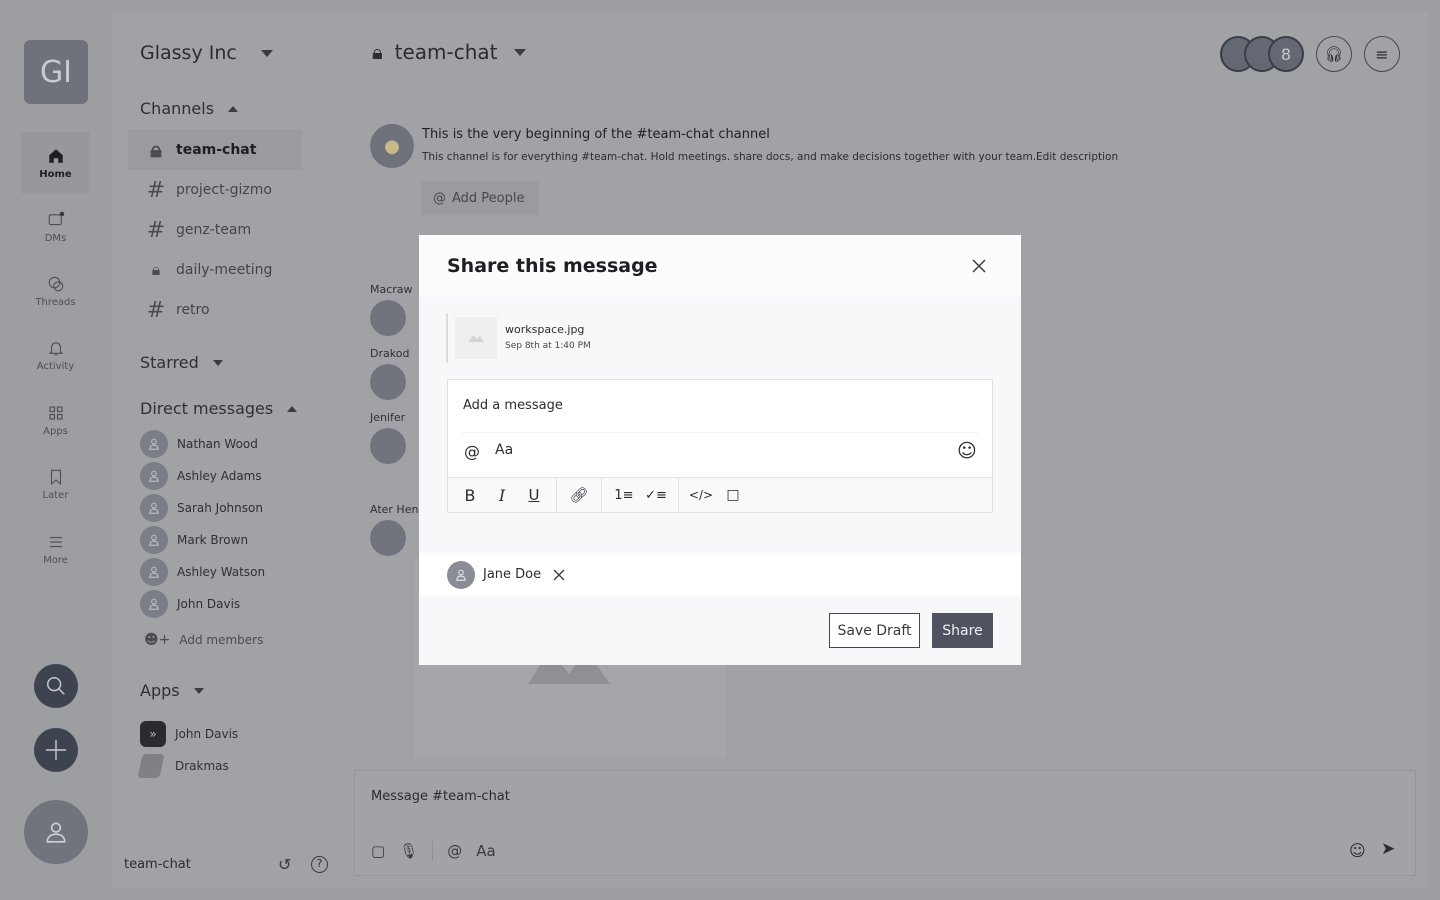 The image size is (1440, 900). Describe the element at coordinates (183, 766) in the screenshot. I see `app-item: Drakmas` at that location.